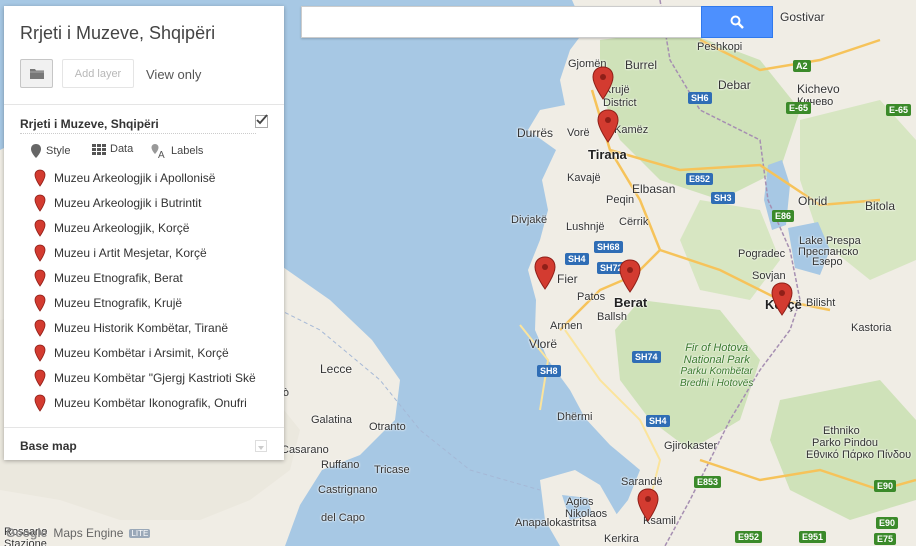 Image resolution: width=916 pixels, height=546 pixels. Describe the element at coordinates (48, 446) in the screenshot. I see `base-map-heading: Base map` at that location.